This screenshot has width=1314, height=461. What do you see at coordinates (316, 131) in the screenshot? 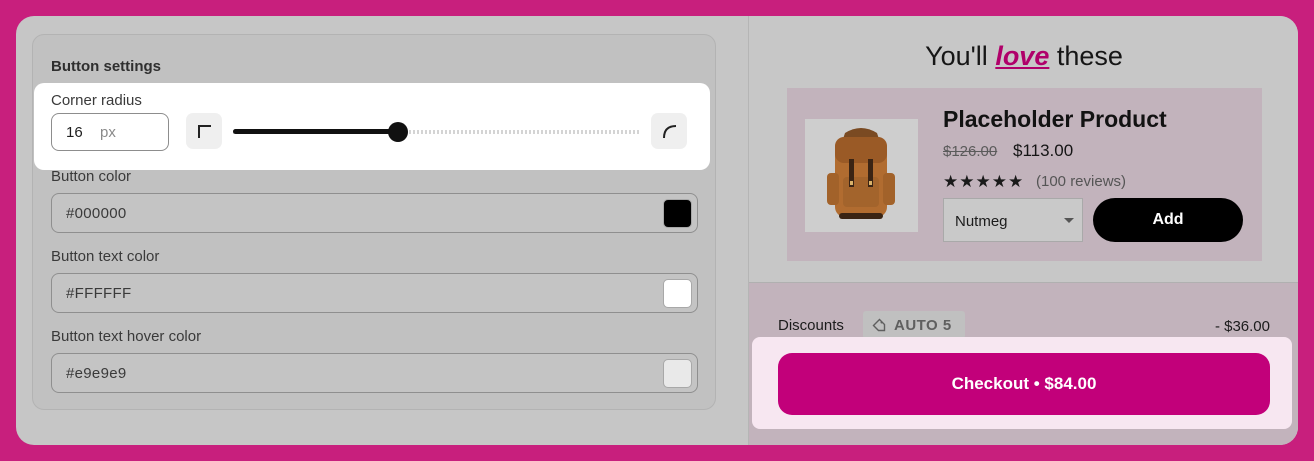
I see `corner-radius-slider-fill` at bounding box center [316, 131].